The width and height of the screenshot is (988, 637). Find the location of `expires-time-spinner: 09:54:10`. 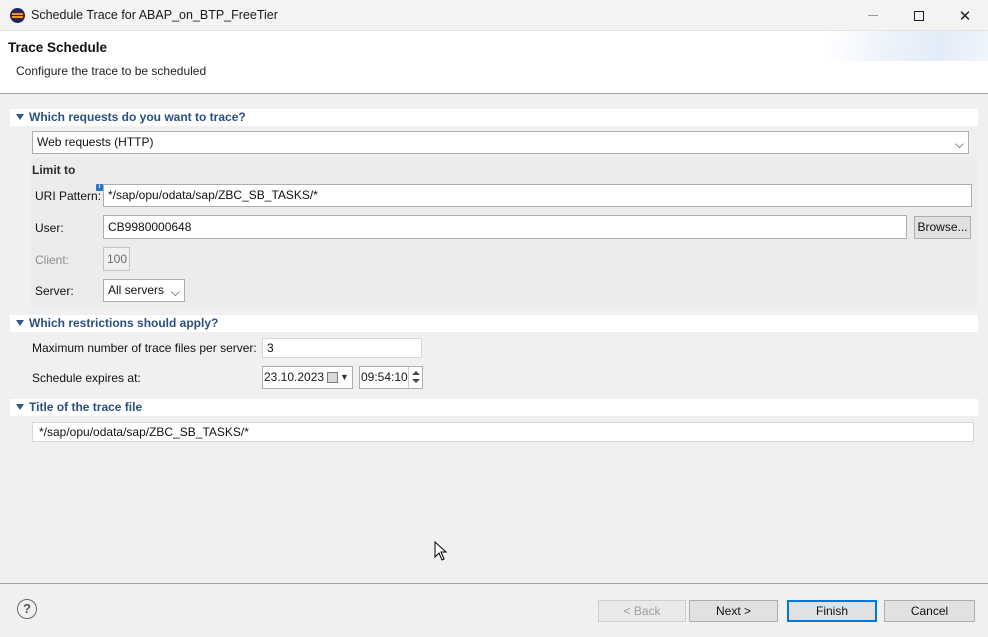

expires-time-spinner: 09:54:10 is located at coordinates (391, 377).